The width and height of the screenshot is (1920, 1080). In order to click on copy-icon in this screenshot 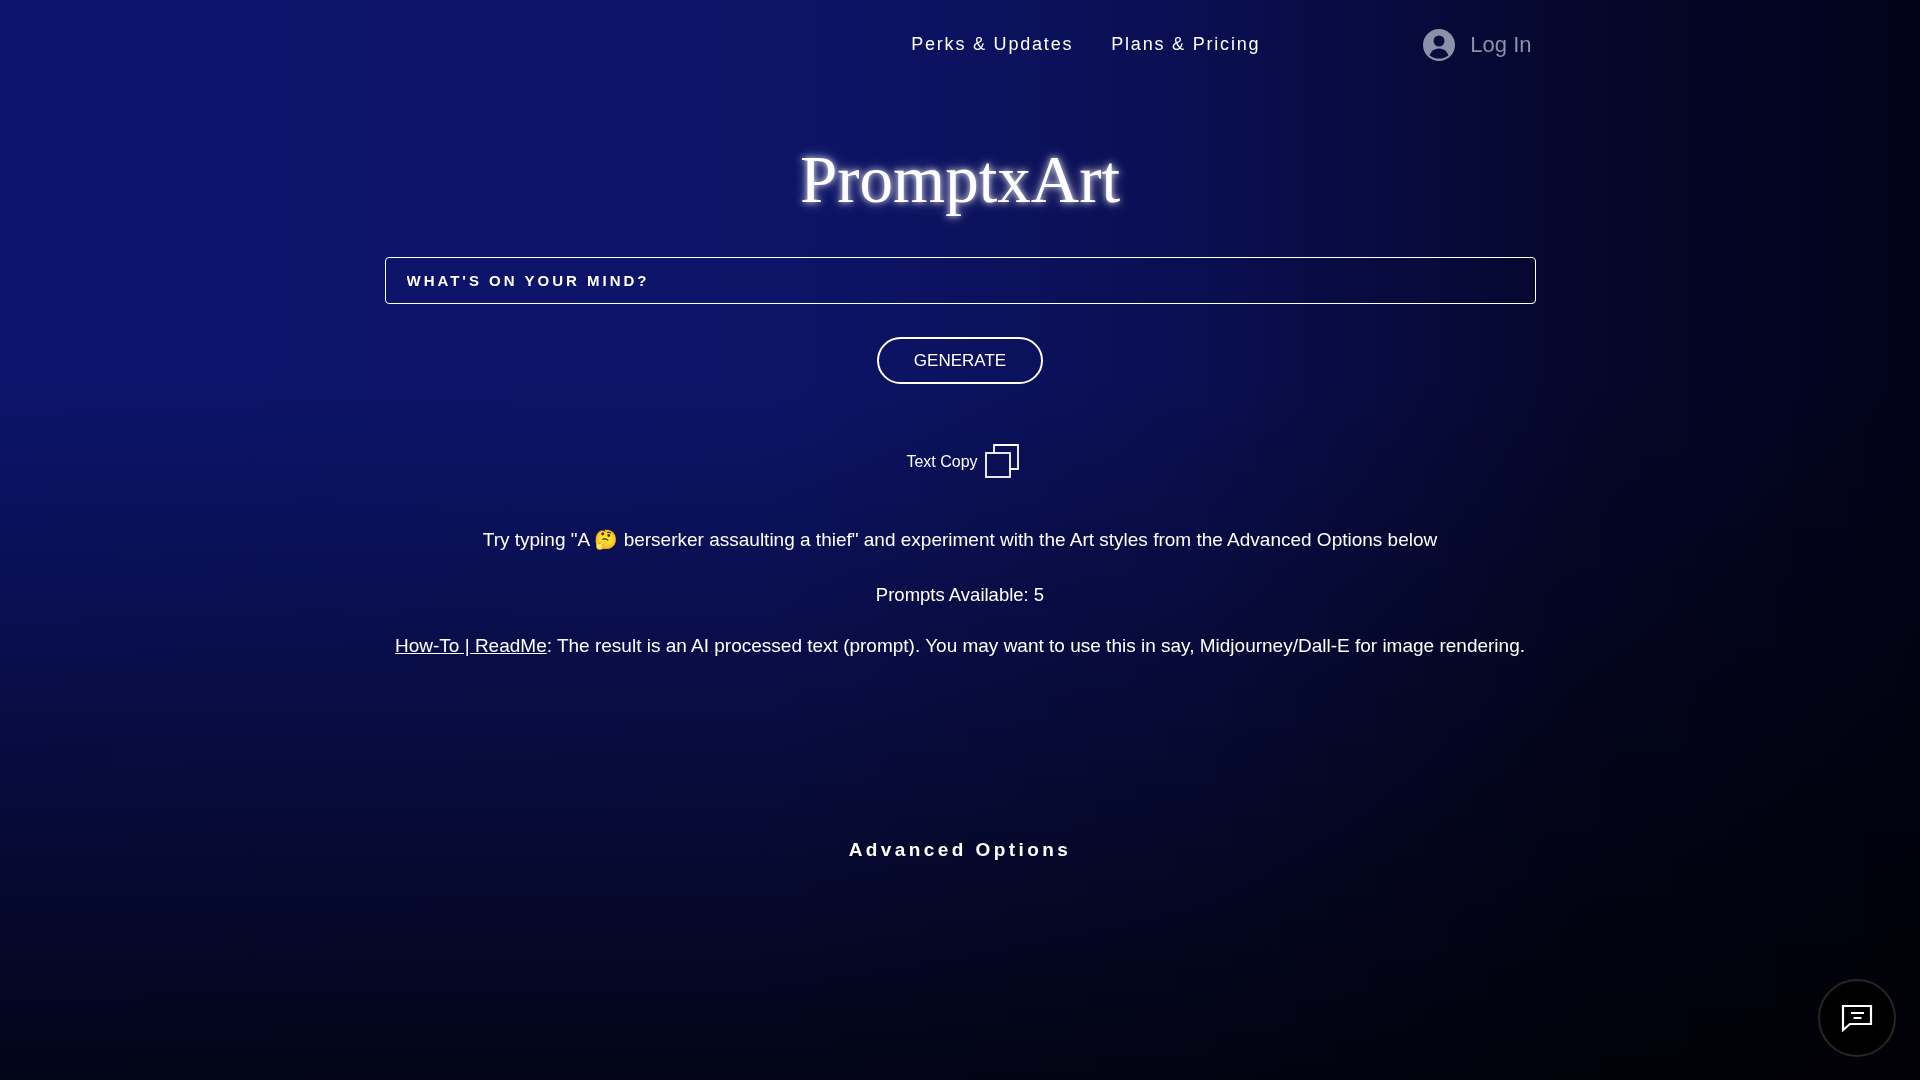, I will do `click(1001, 461)`.